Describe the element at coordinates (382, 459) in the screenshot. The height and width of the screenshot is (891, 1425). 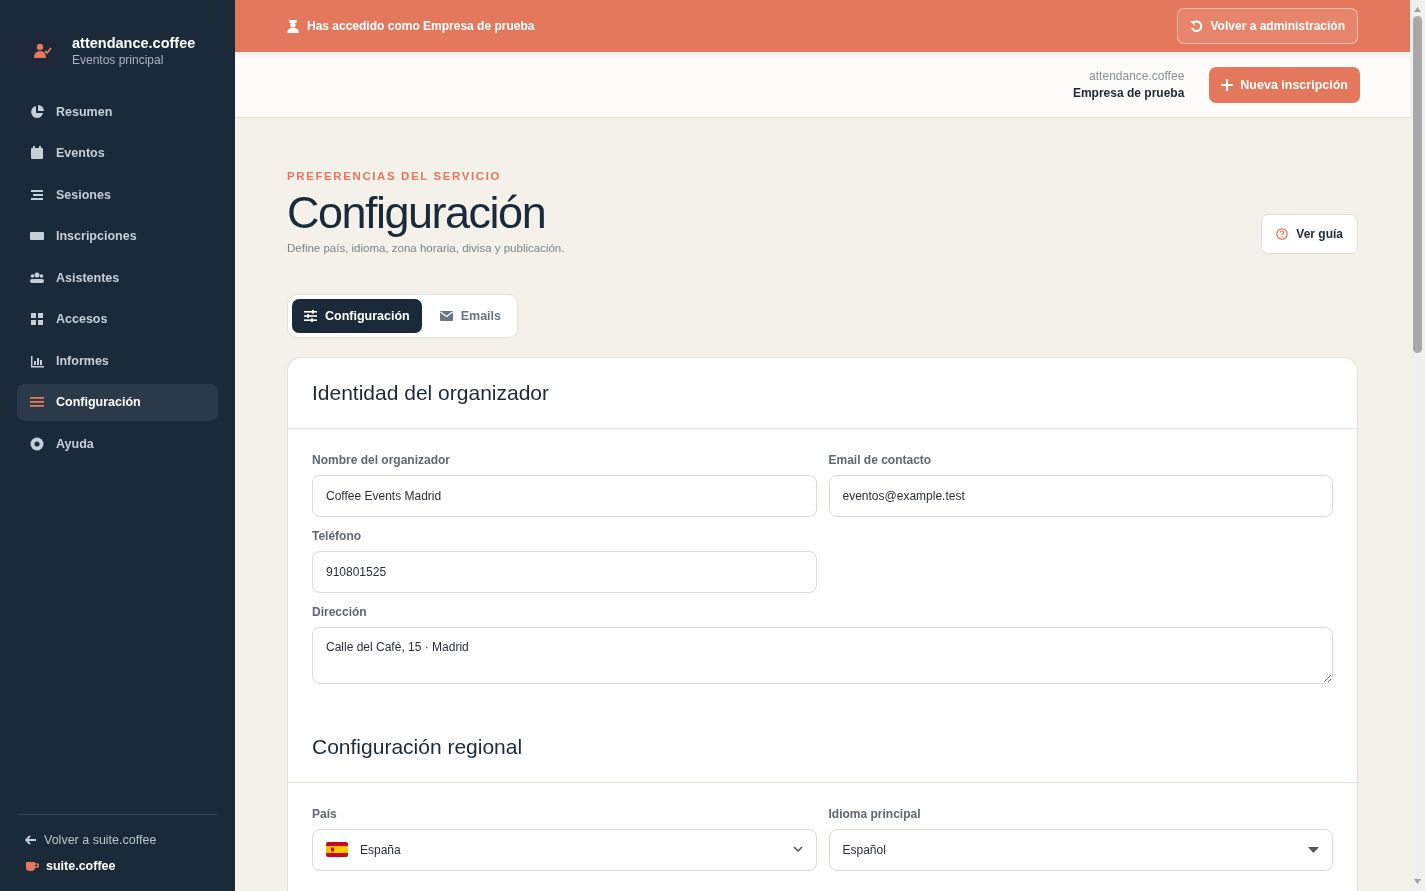
I see `field-label: Nombre del organizador` at that location.